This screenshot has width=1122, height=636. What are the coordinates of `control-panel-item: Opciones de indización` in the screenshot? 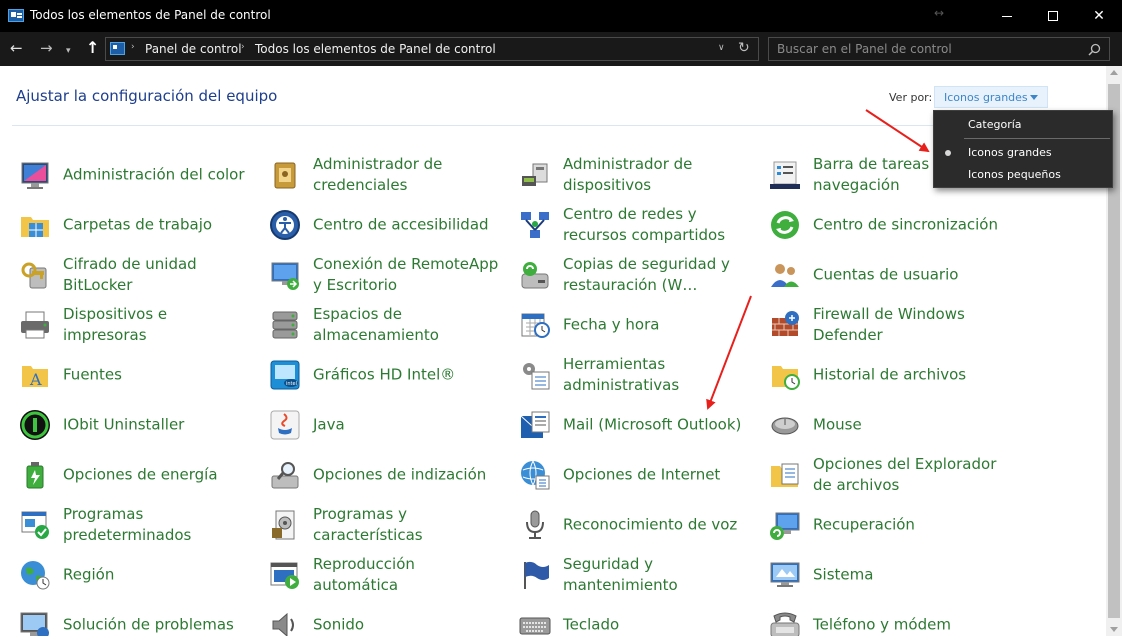 It's located at (374, 475).